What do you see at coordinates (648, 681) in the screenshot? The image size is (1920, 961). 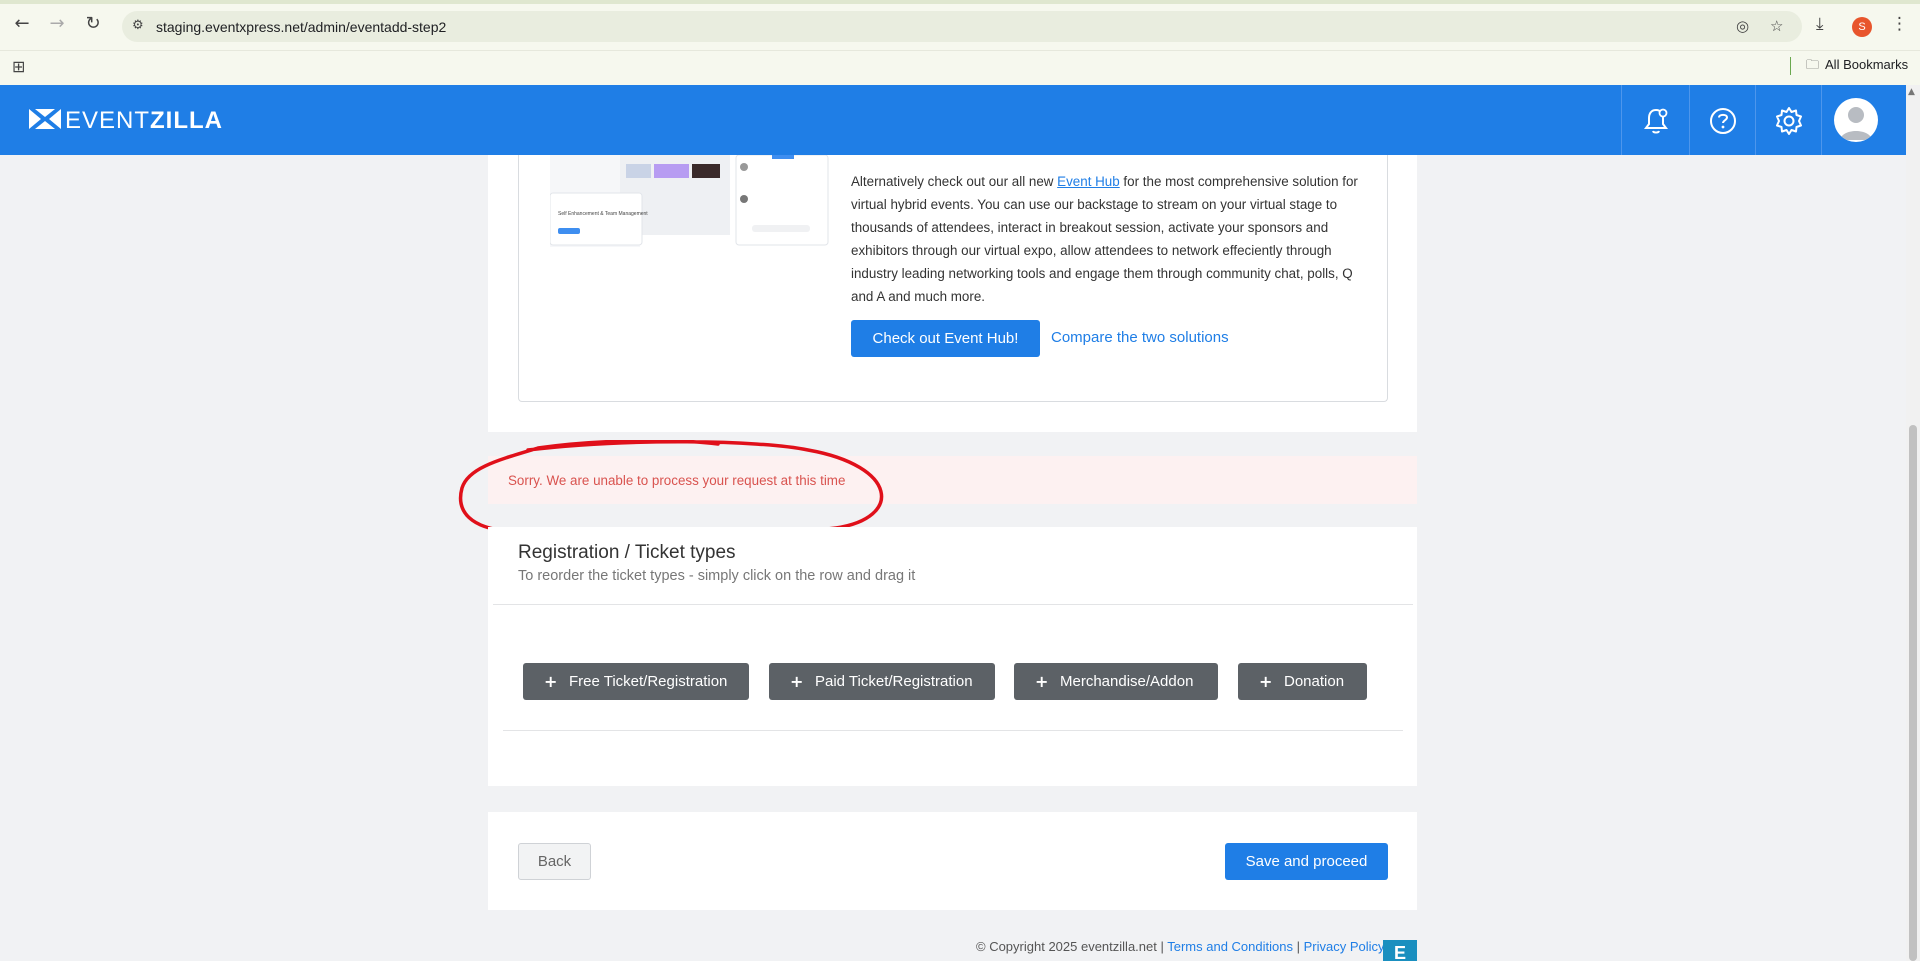 I see `add-free-ticket-label: Free Ticket/Registration` at bounding box center [648, 681].